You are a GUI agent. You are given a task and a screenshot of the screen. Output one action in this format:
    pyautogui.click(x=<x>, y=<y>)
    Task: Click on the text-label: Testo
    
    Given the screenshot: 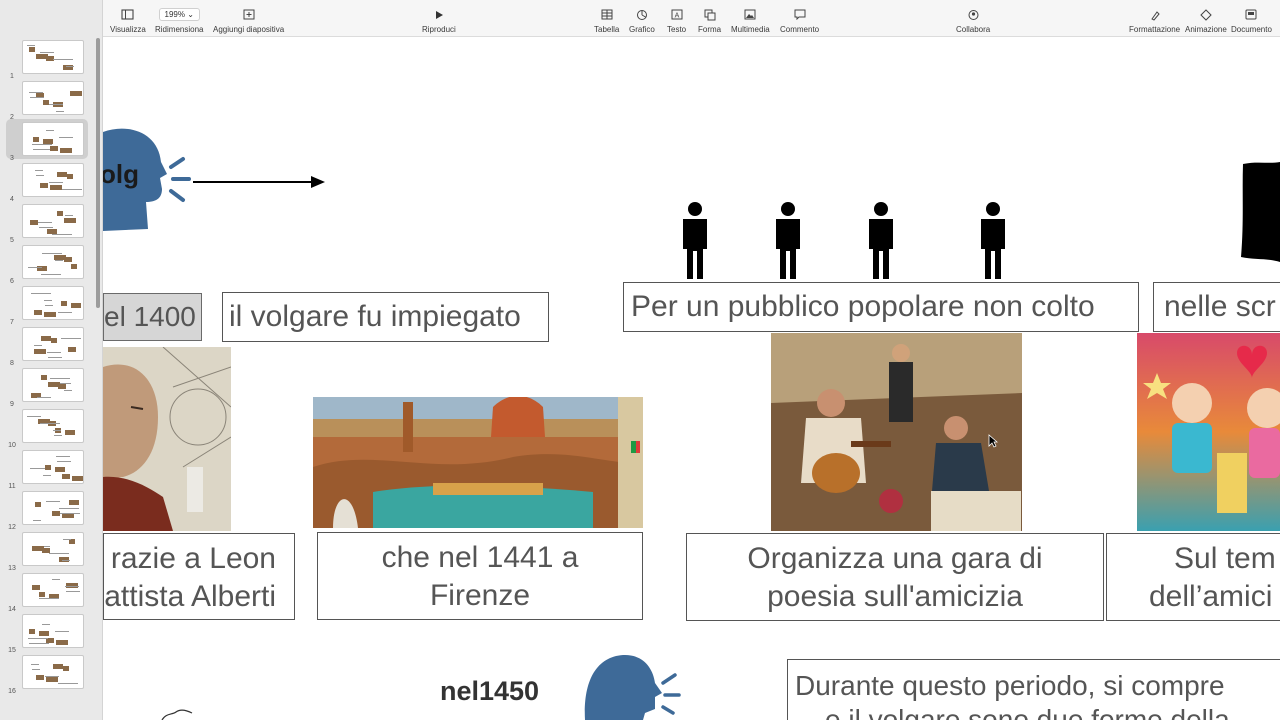 What is the action you would take?
    pyautogui.click(x=677, y=29)
    